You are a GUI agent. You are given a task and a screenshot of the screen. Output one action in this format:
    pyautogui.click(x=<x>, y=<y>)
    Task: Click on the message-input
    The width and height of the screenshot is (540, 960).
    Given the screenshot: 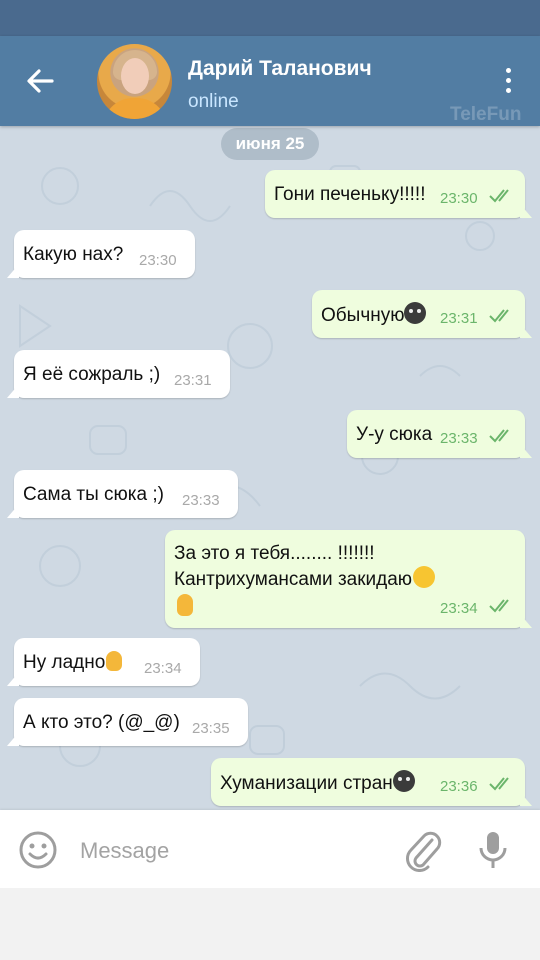 What is the action you would take?
    pyautogui.click(x=230, y=851)
    